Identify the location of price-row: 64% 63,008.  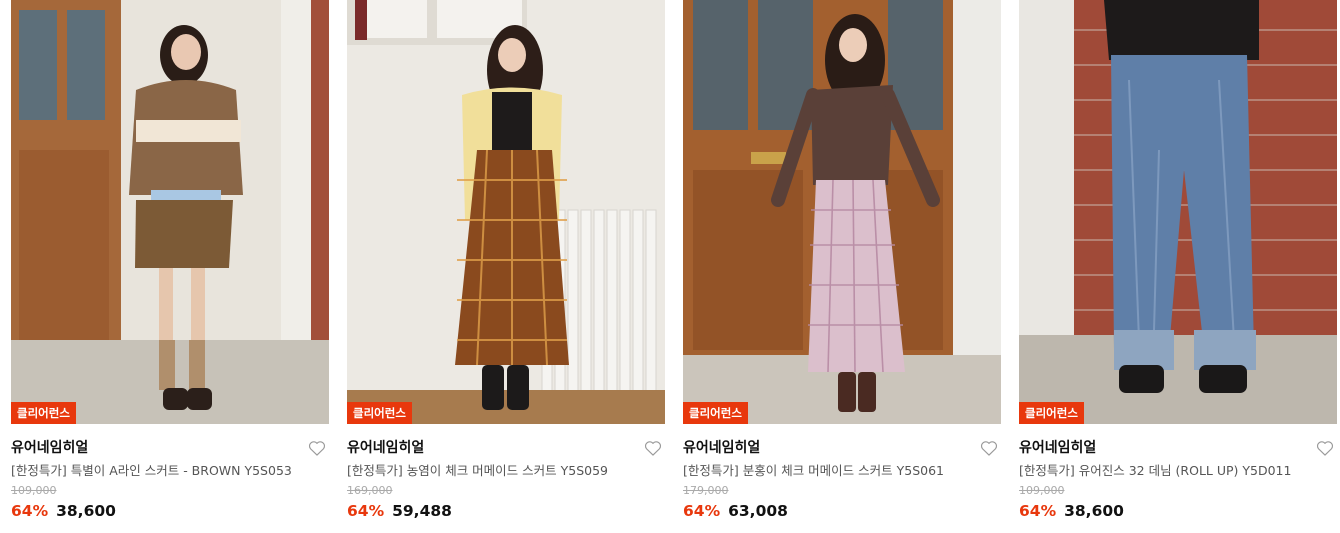
(842, 511).